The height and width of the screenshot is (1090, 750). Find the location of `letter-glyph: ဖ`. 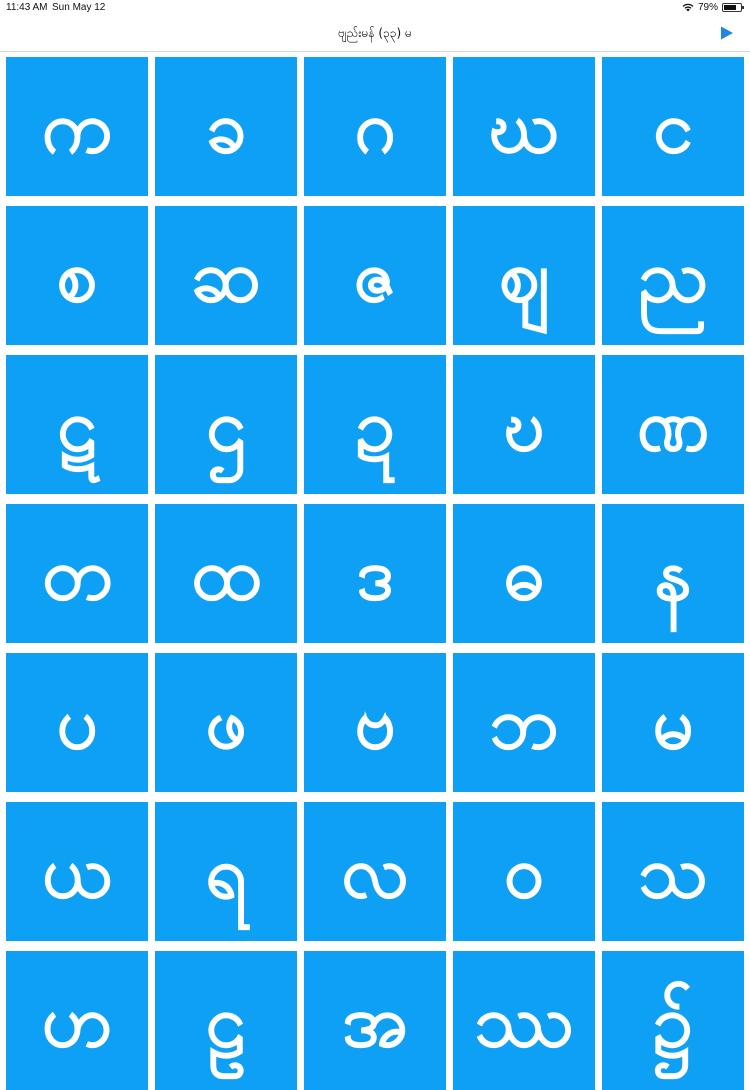

letter-glyph: ဖ is located at coordinates (226, 722).